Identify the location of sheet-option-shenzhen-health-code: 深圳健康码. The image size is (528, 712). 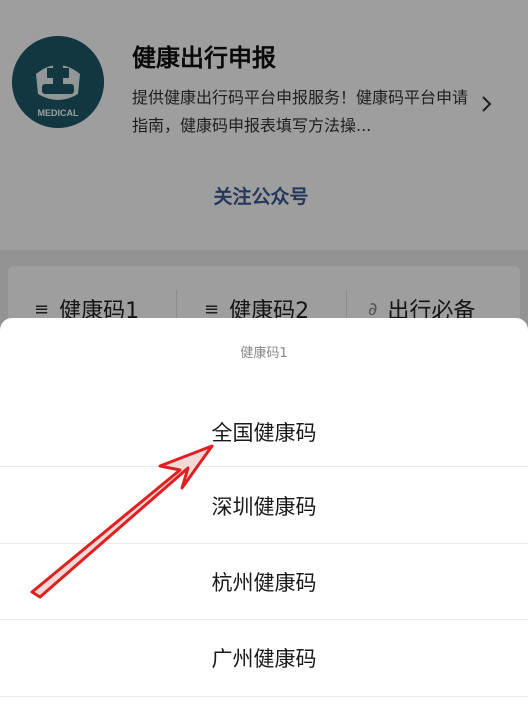
(264, 506).